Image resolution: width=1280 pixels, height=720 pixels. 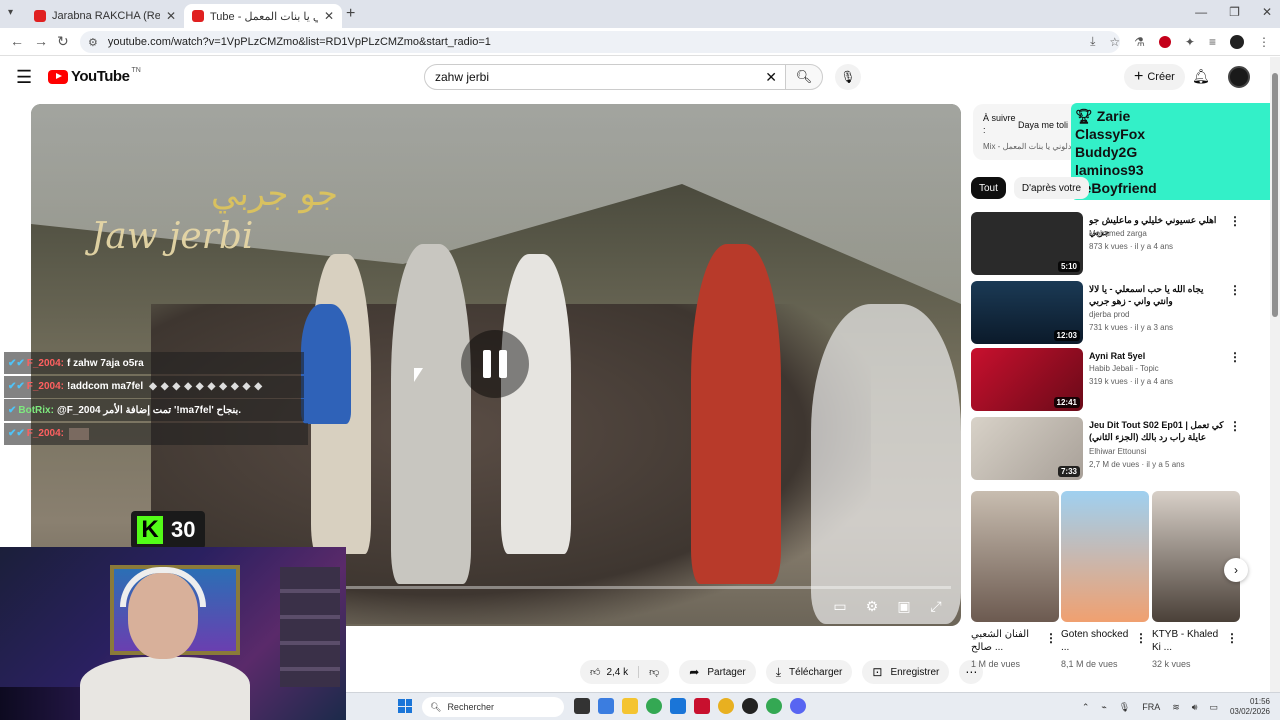 I want to click on volume-icon: 🔊︎, so click(x=1195, y=707).